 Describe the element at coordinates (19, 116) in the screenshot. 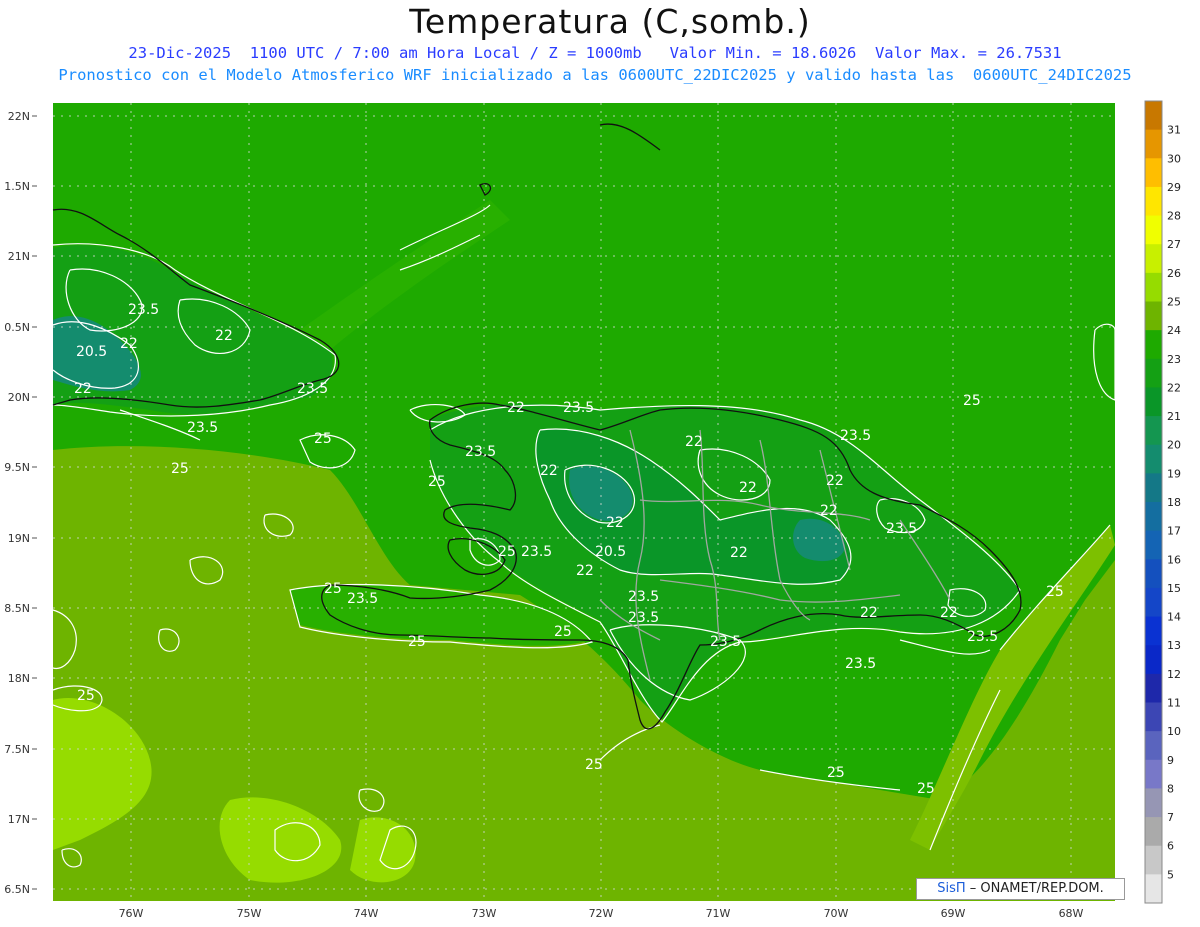

I see `lat-label: 22N` at that location.